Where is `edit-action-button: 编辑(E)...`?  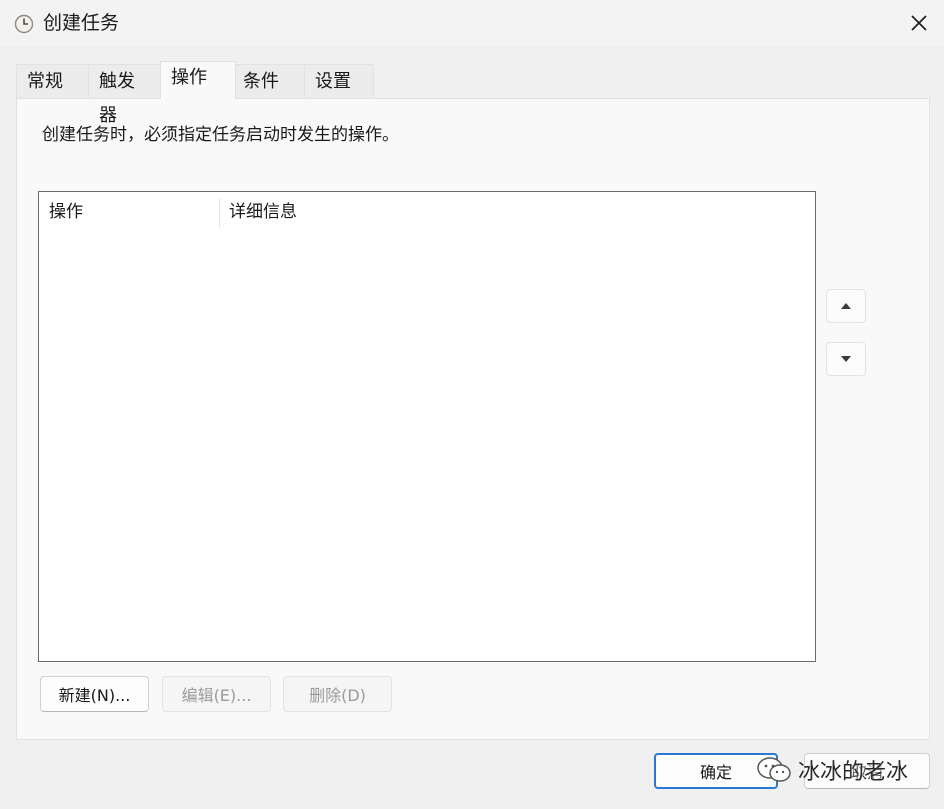 edit-action-button: 编辑(E)... is located at coordinates (216, 694).